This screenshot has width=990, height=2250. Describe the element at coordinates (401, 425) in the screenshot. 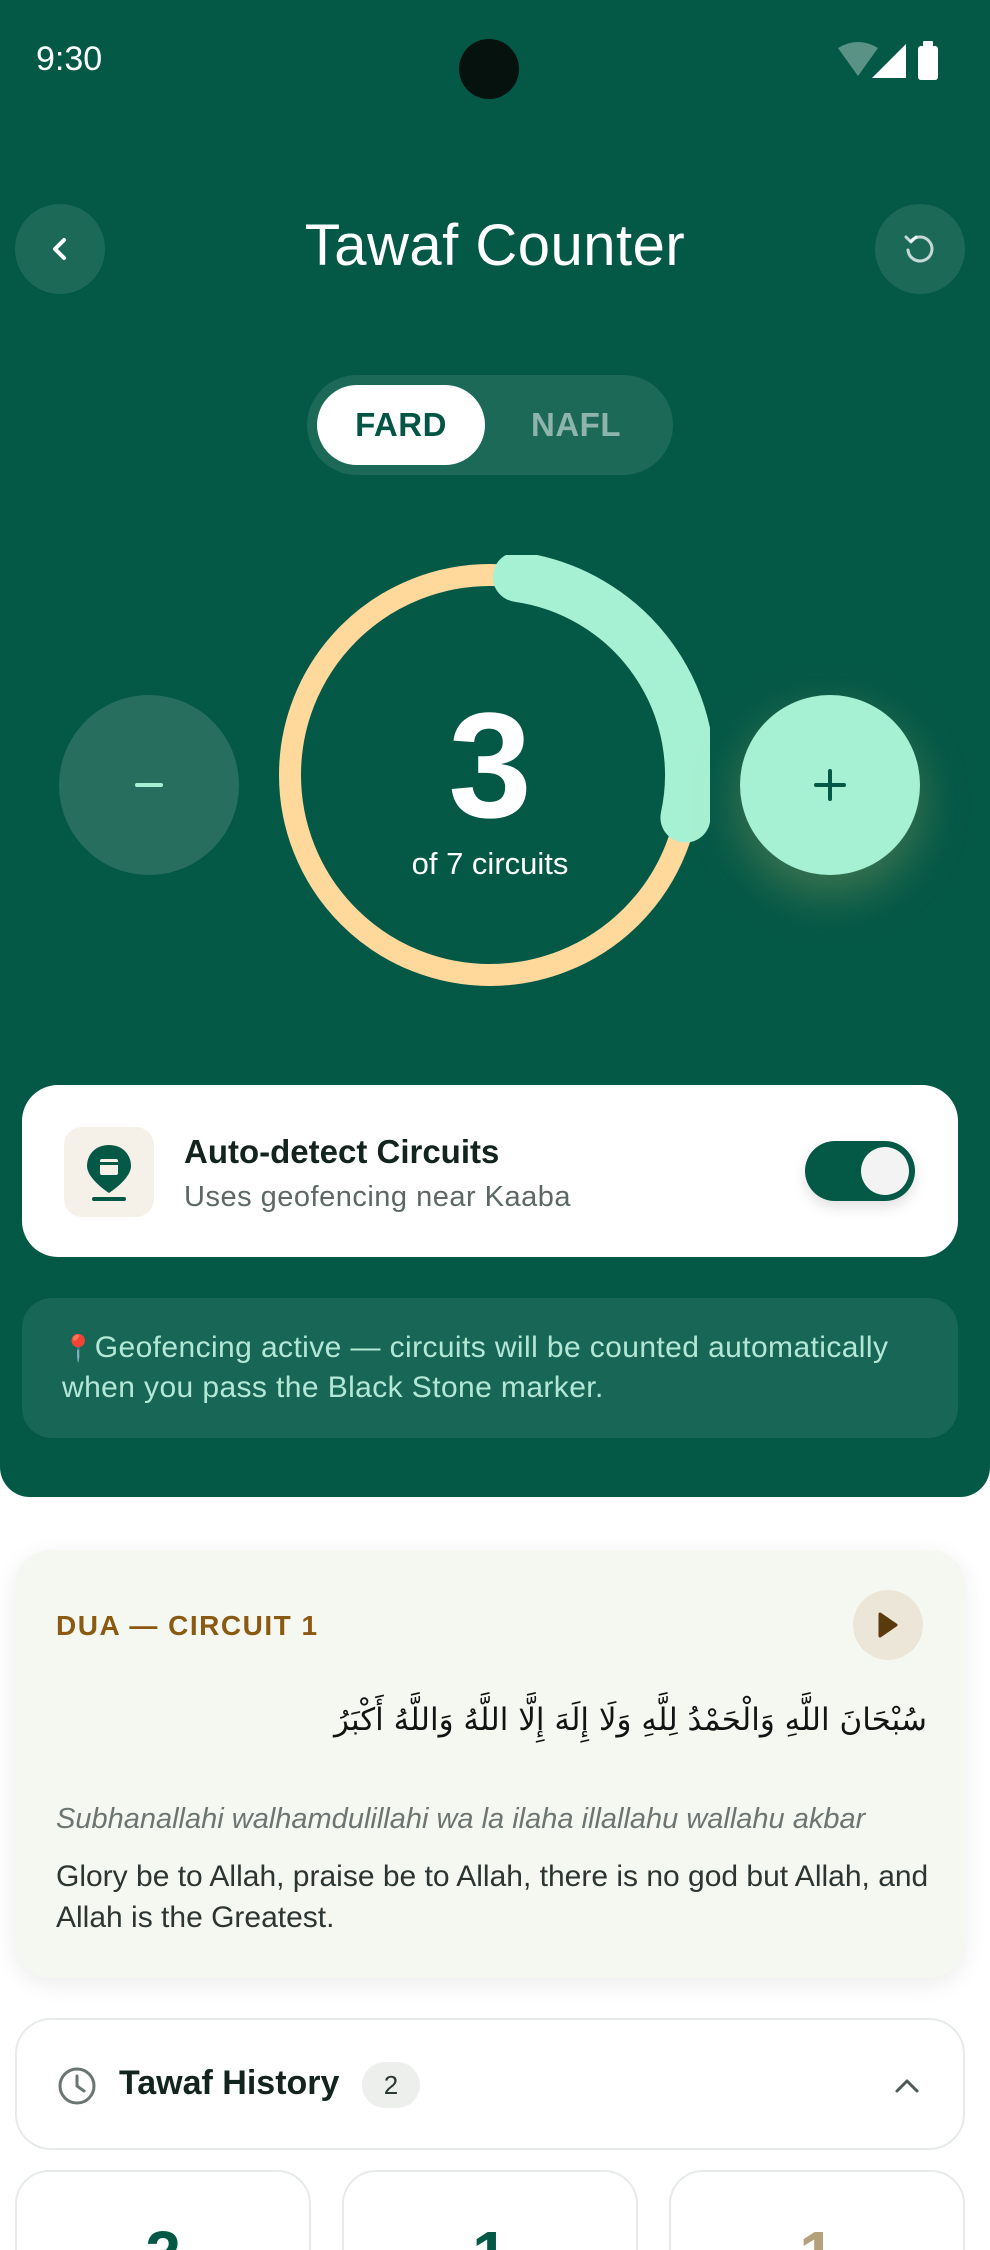

I see `tab-fard: FARD` at that location.